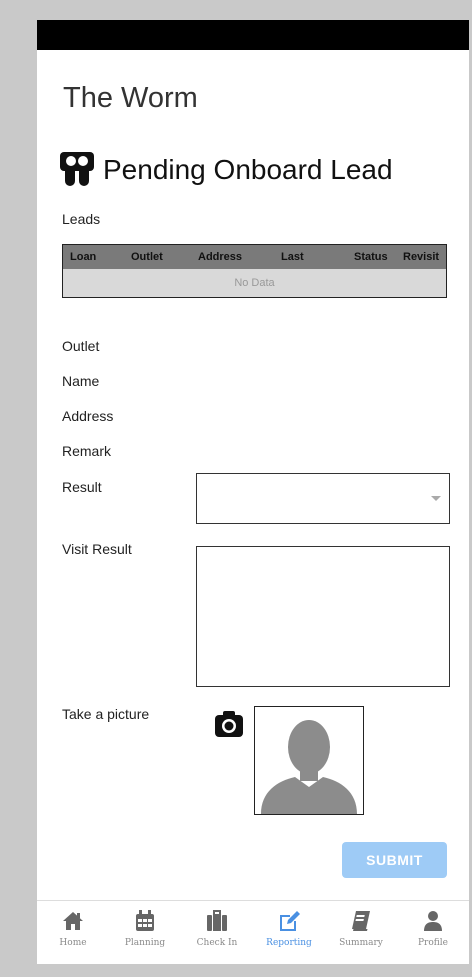 This screenshot has width=472, height=977. Describe the element at coordinates (433, 932) in the screenshot. I see `nav-item-profile: Profile` at that location.